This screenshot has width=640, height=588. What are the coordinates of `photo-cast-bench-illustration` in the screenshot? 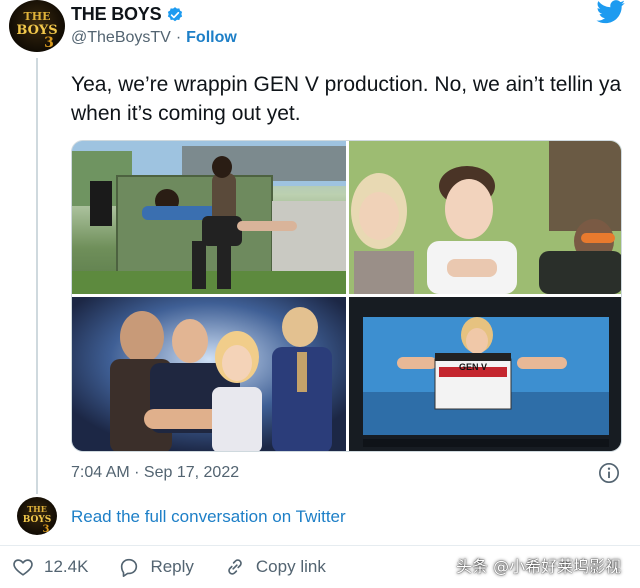 It's located at (209, 217).